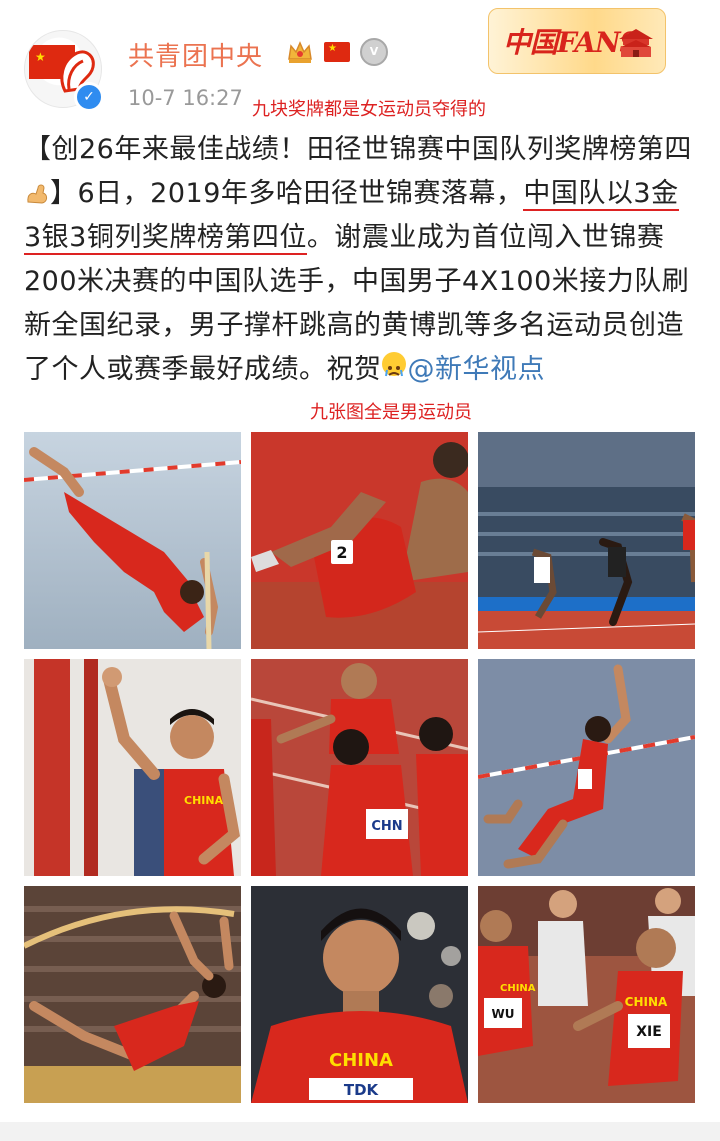  I want to click on badge-group: ★ V, so click(337, 52).